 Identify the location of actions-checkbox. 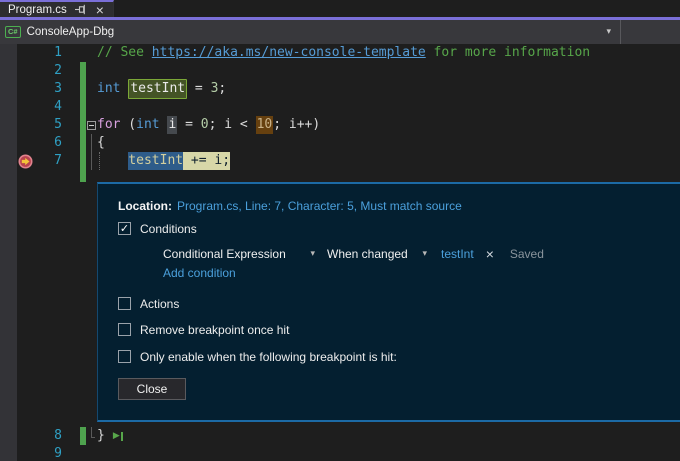
(124, 303).